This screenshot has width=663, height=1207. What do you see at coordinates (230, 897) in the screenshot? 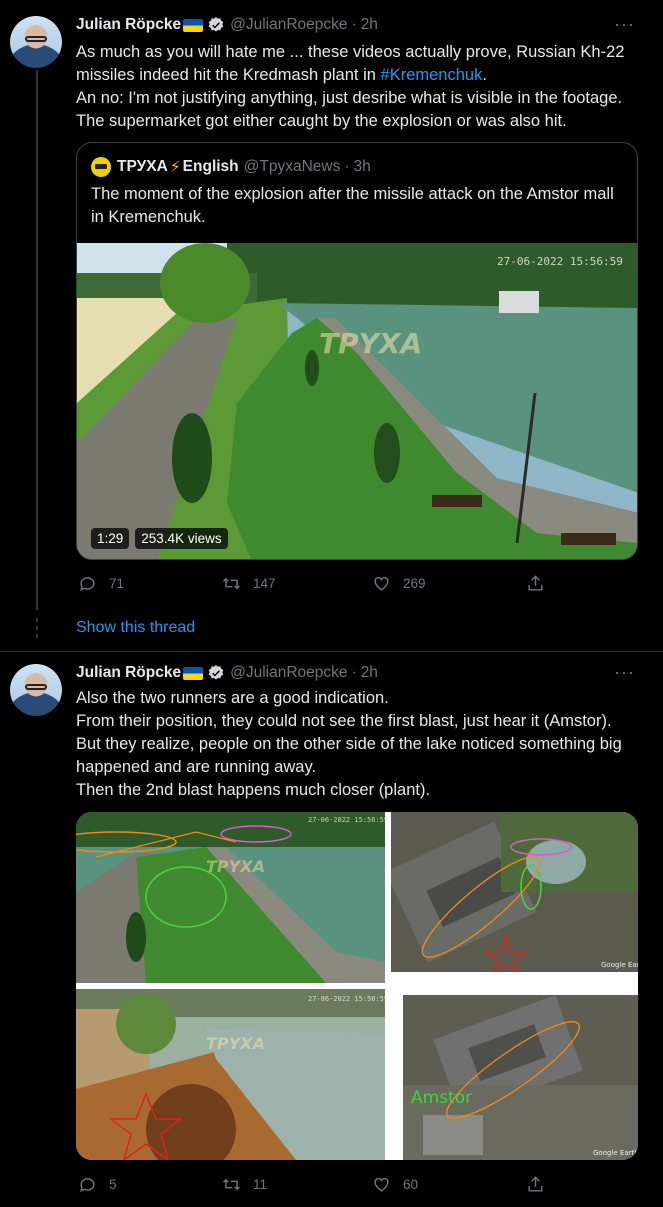
I see `image-annotated-frame: TPYXA 27-06-2022 15:56:59` at bounding box center [230, 897].